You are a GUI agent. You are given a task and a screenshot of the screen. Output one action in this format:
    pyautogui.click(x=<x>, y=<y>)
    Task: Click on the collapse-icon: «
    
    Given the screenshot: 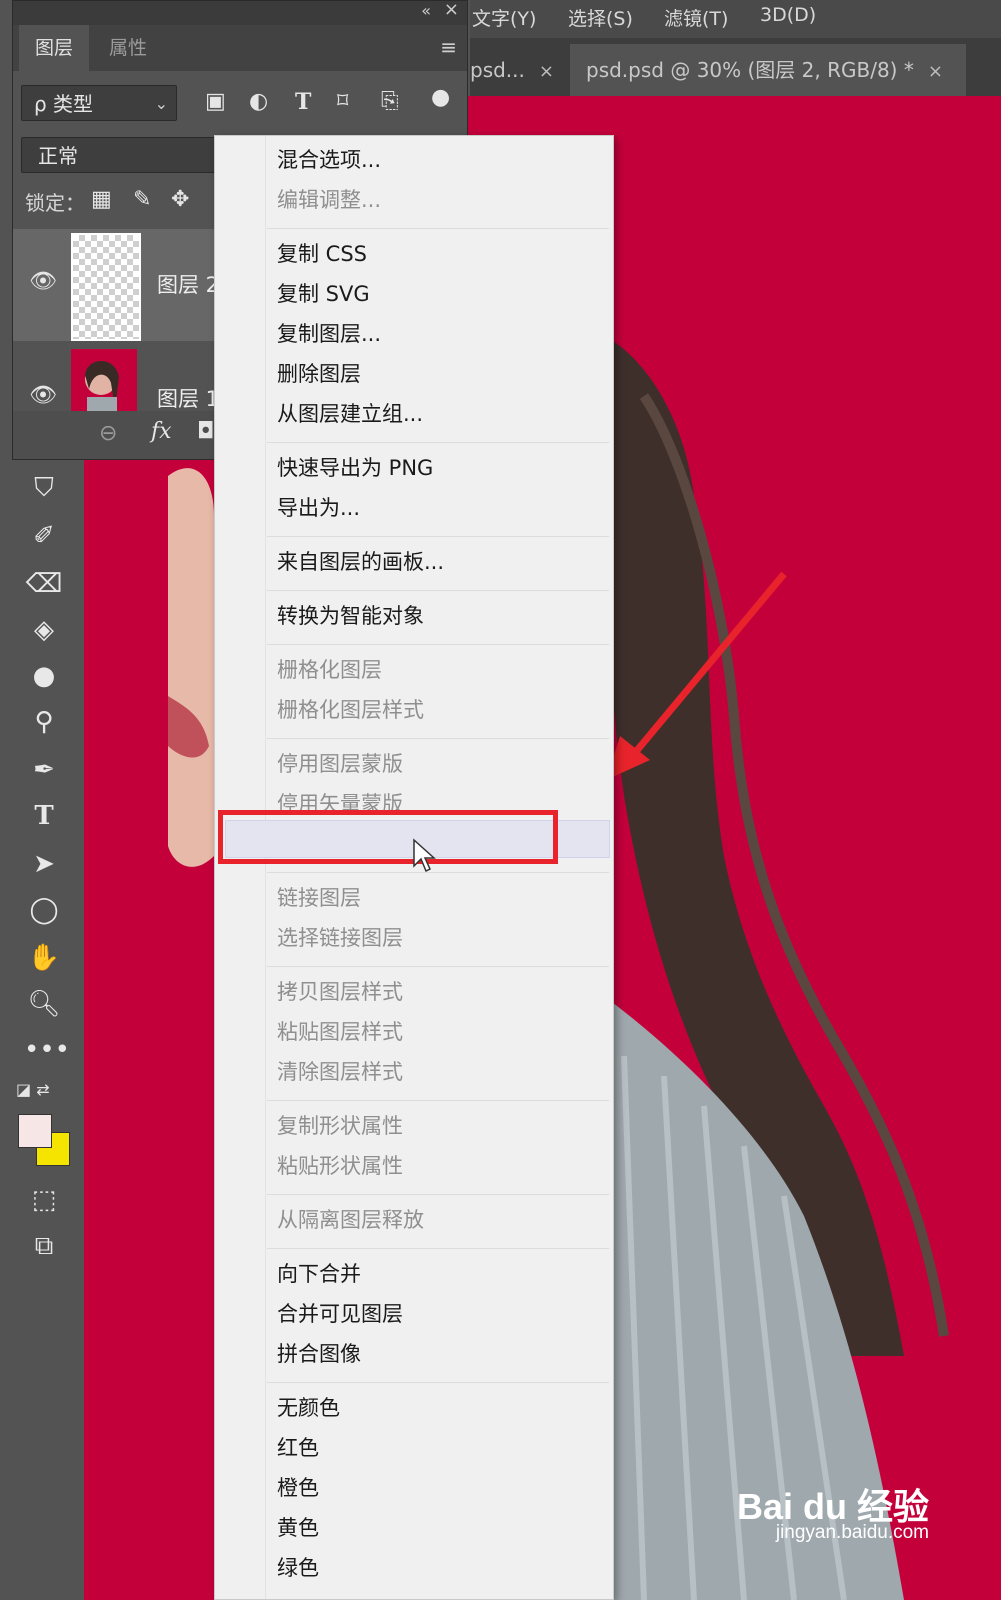 What is the action you would take?
    pyautogui.click(x=426, y=10)
    